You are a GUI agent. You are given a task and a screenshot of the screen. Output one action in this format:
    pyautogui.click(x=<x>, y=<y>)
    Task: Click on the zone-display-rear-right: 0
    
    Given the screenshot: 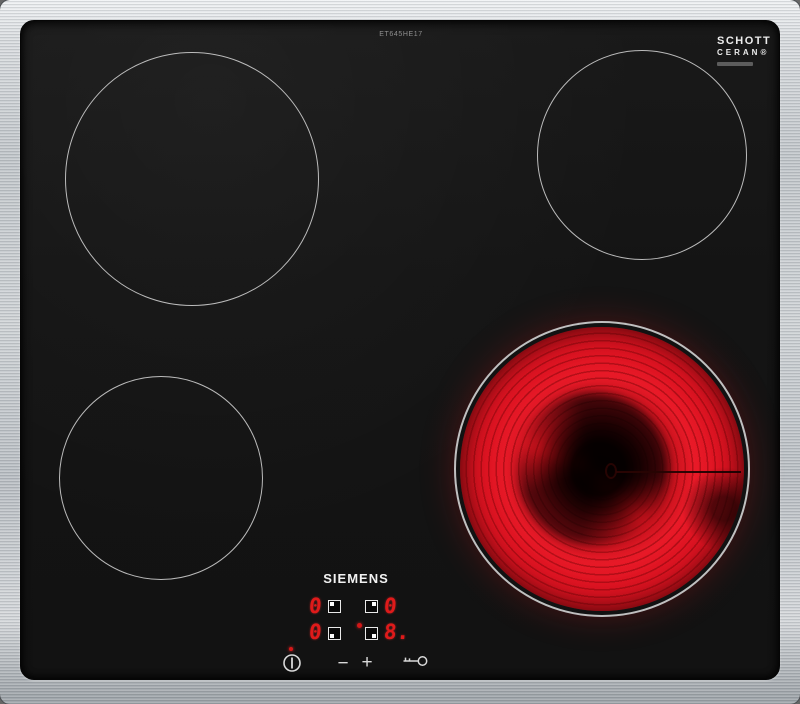 What is the action you would take?
    pyautogui.click(x=381, y=606)
    